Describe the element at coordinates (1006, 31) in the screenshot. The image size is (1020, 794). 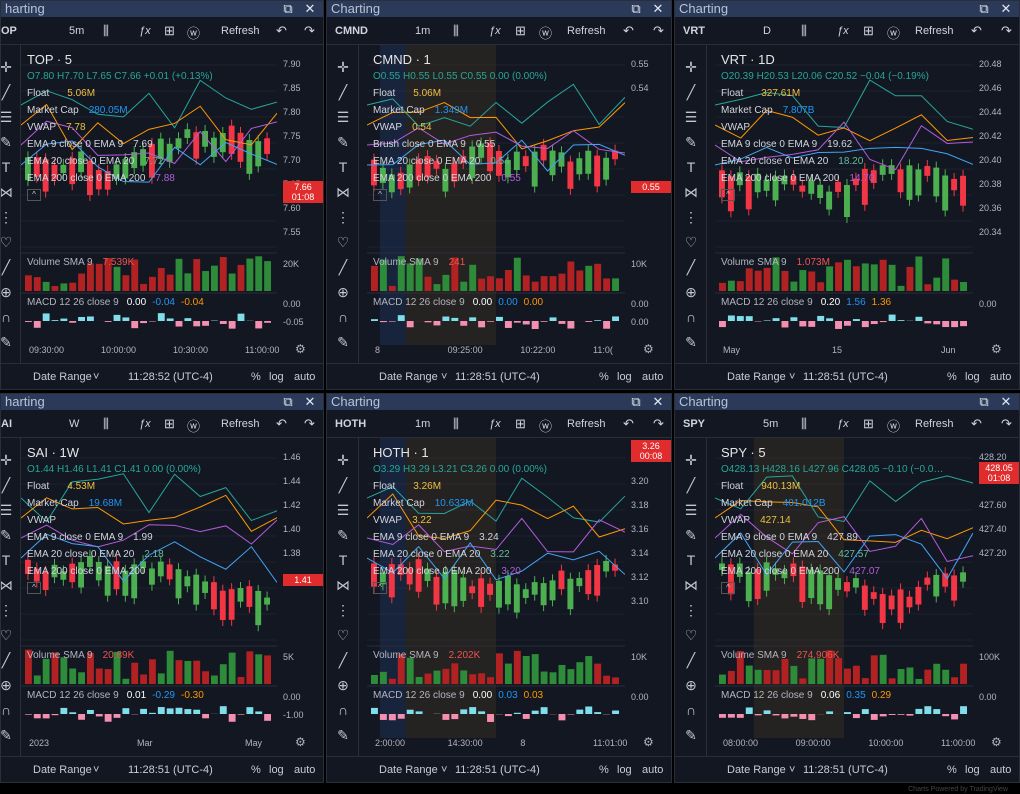
I see `redo-icon: ↷` at that location.